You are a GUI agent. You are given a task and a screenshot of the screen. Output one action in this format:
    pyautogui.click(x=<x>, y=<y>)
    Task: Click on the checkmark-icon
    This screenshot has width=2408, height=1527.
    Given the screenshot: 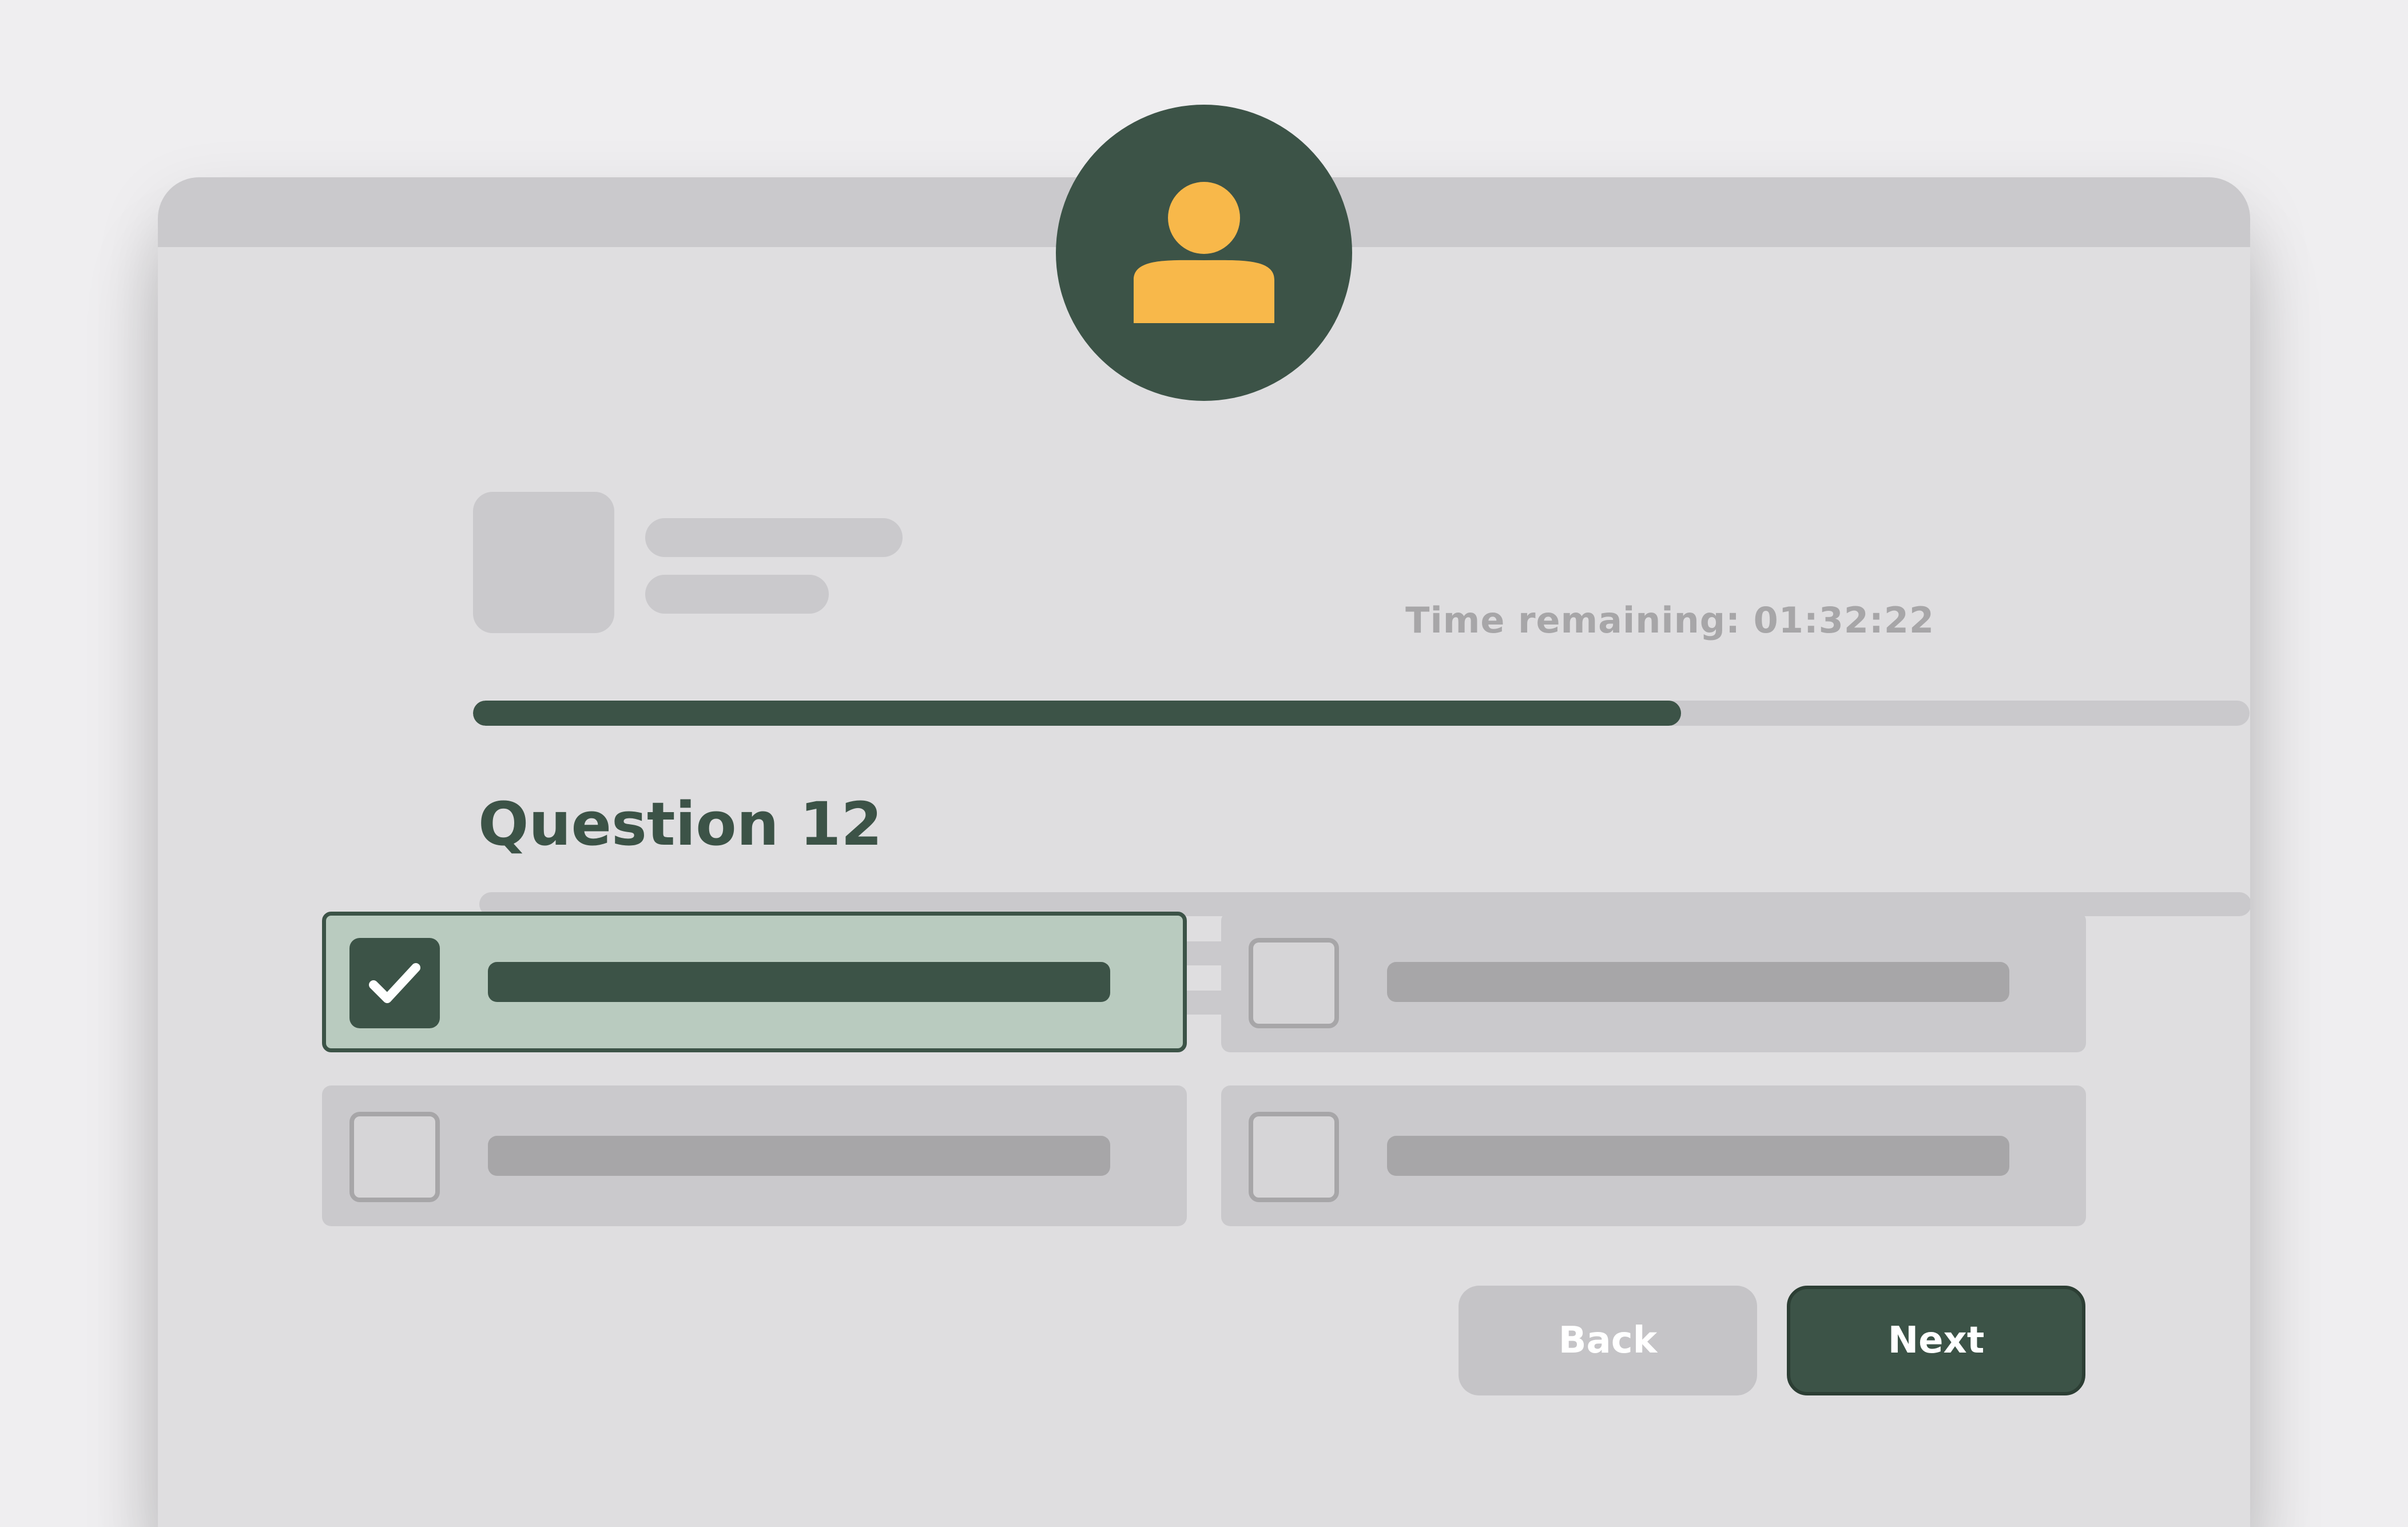 What is the action you would take?
    pyautogui.click(x=394, y=983)
    